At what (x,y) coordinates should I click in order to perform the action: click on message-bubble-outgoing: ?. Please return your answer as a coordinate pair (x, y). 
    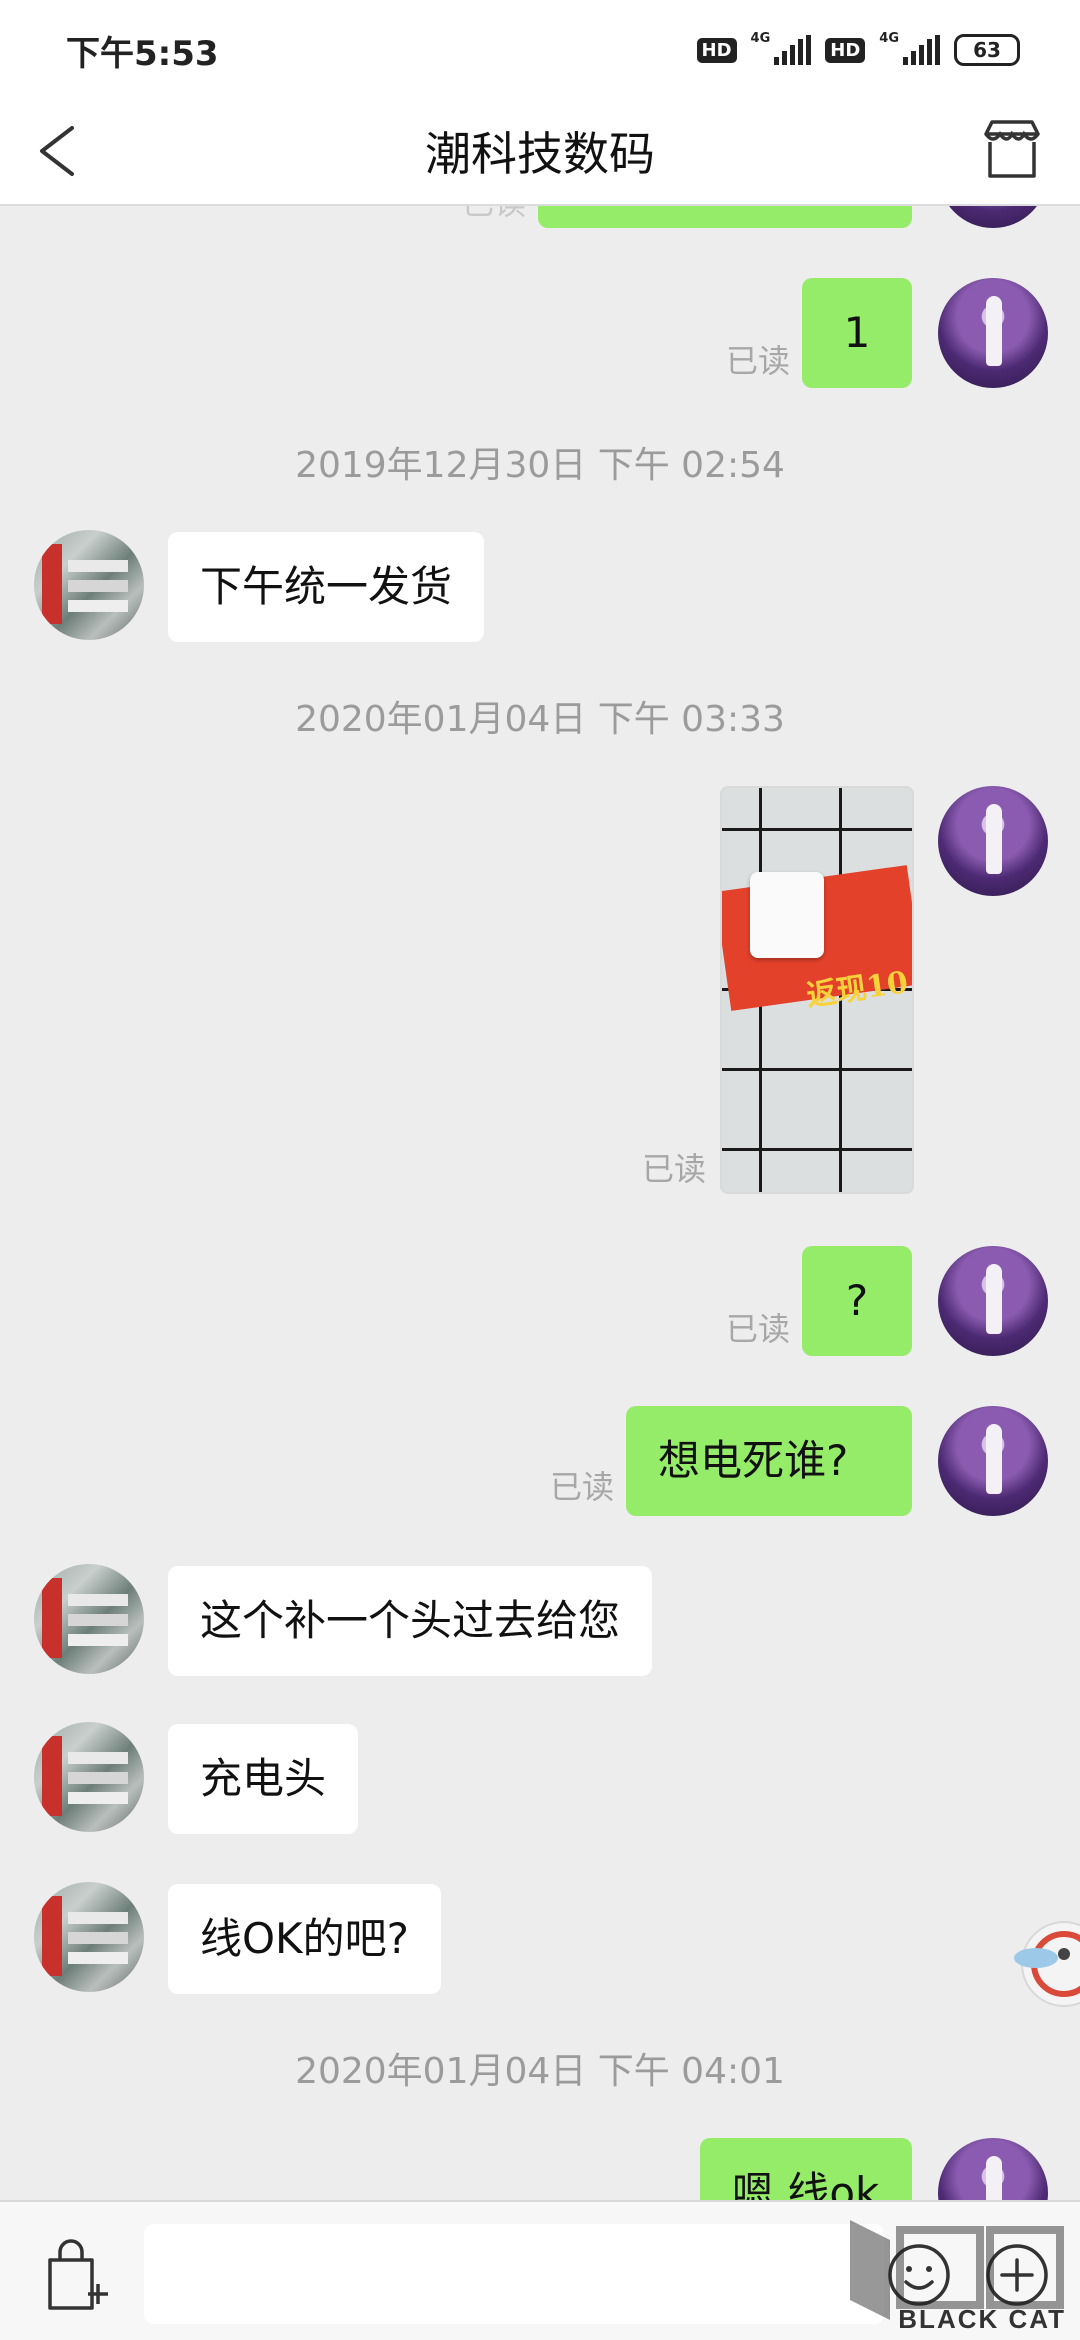
    Looking at the image, I should click on (857, 1301).